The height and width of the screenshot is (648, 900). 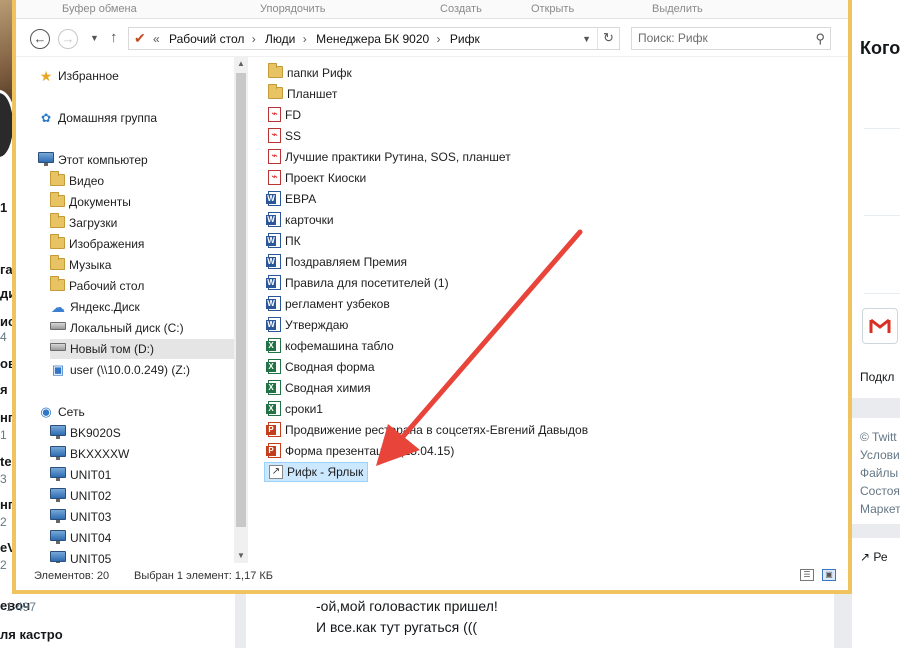 I want to click on nav-item-network-computer: UNIT01, so click(x=80, y=475).